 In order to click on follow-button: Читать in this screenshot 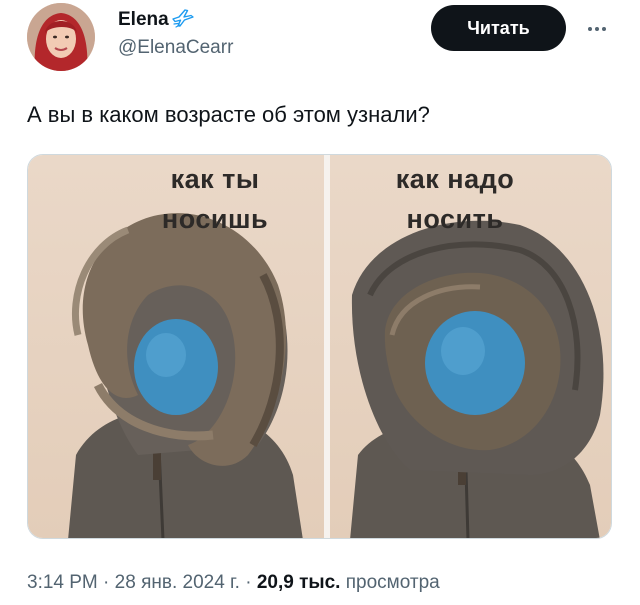, I will do `click(498, 28)`.